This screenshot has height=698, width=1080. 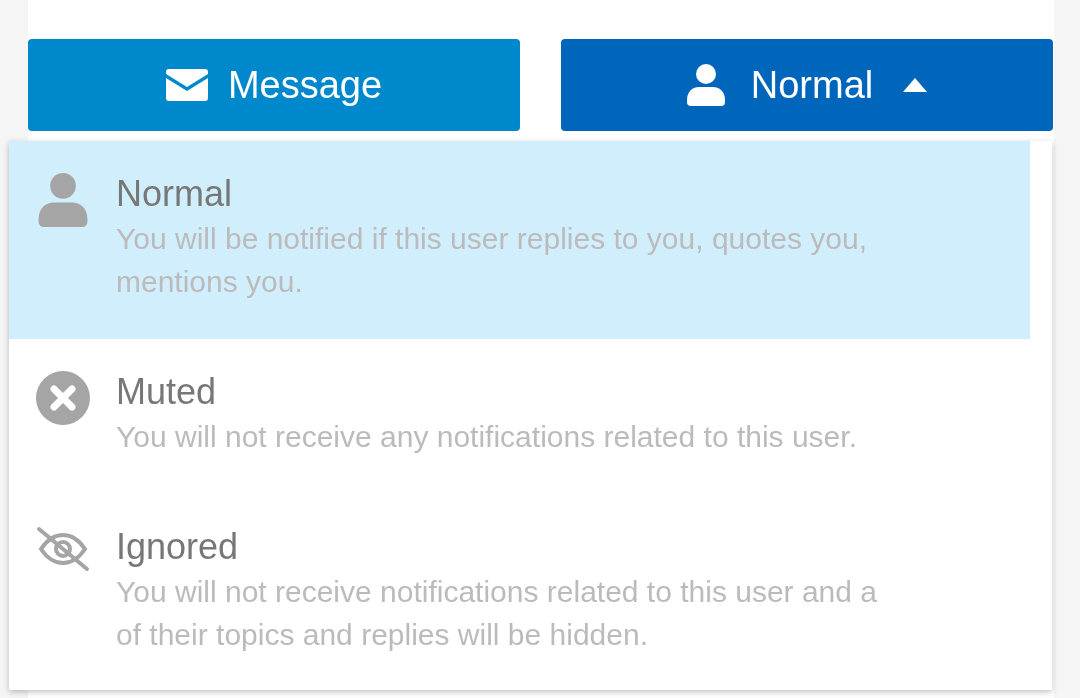 I want to click on caret-icon, so click(x=915, y=85).